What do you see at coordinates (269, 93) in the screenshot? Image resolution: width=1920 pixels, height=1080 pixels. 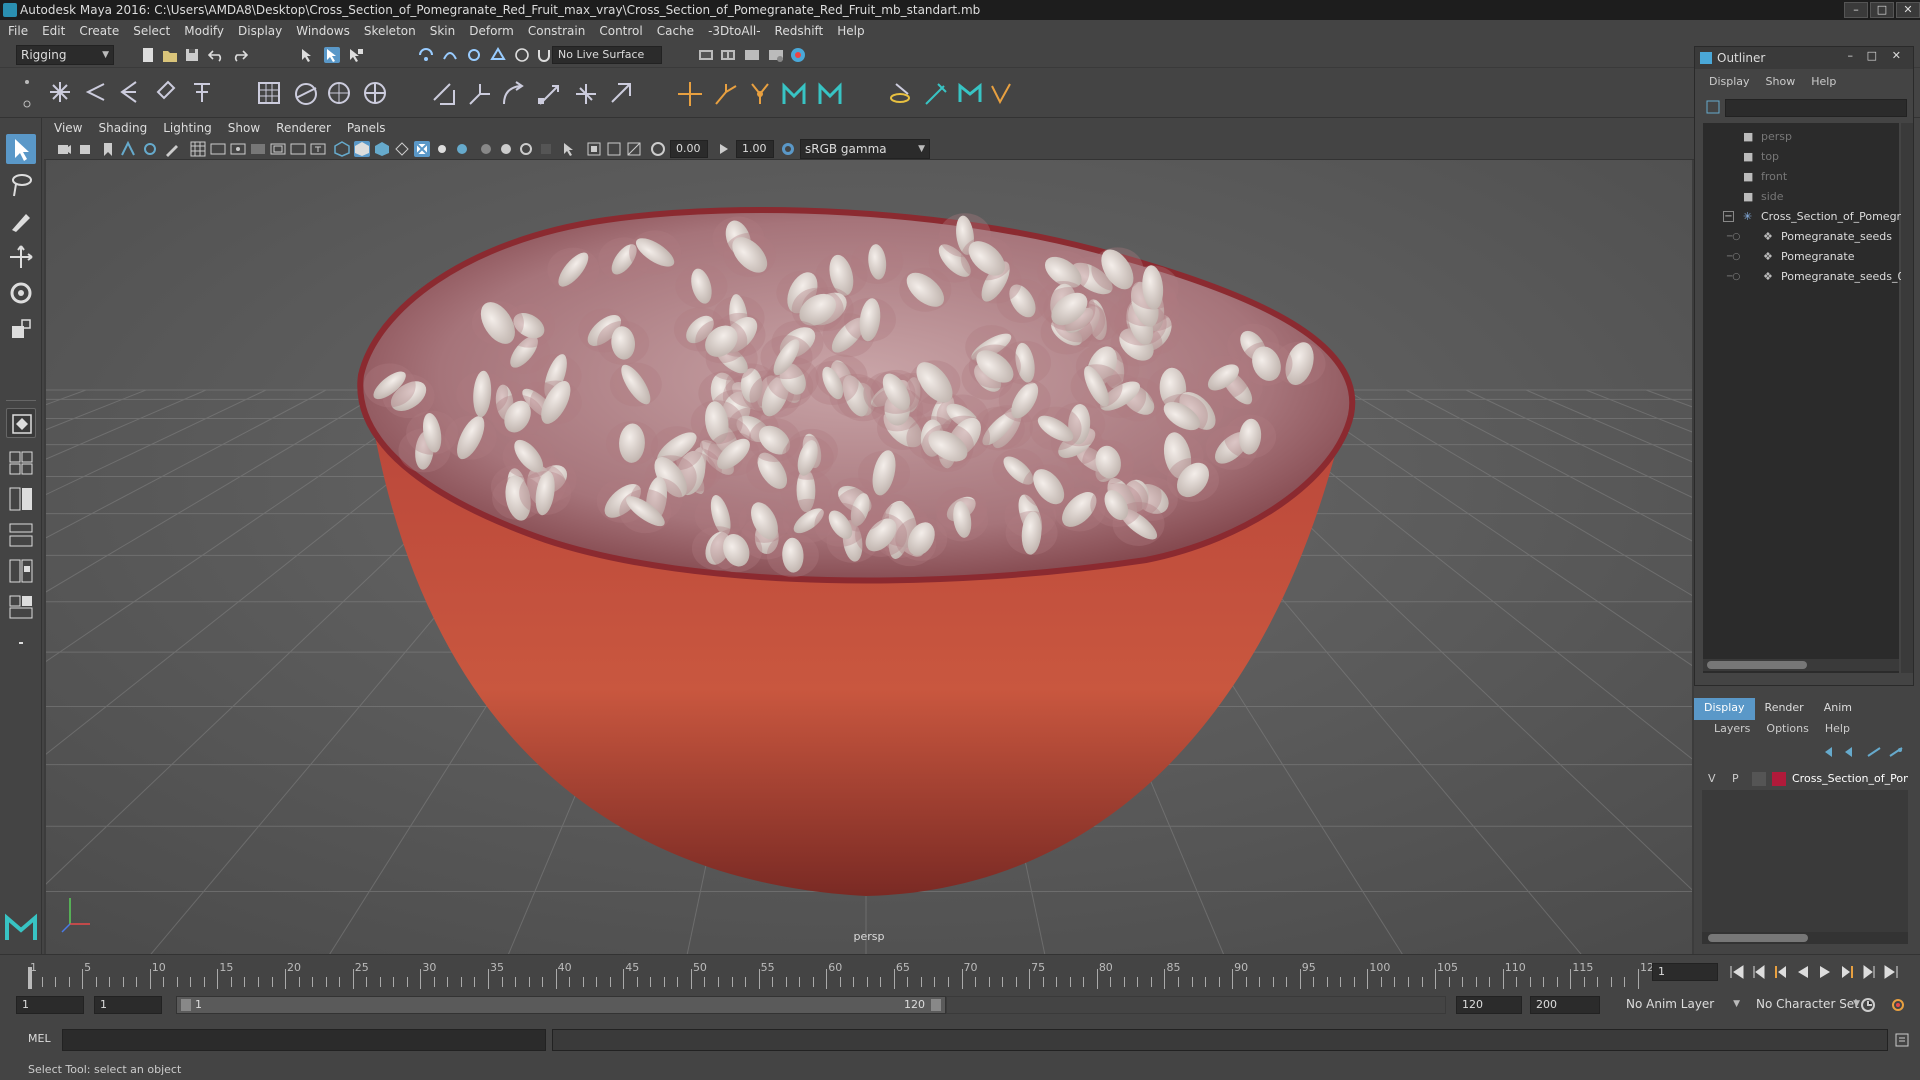 I see `lattice-icon` at bounding box center [269, 93].